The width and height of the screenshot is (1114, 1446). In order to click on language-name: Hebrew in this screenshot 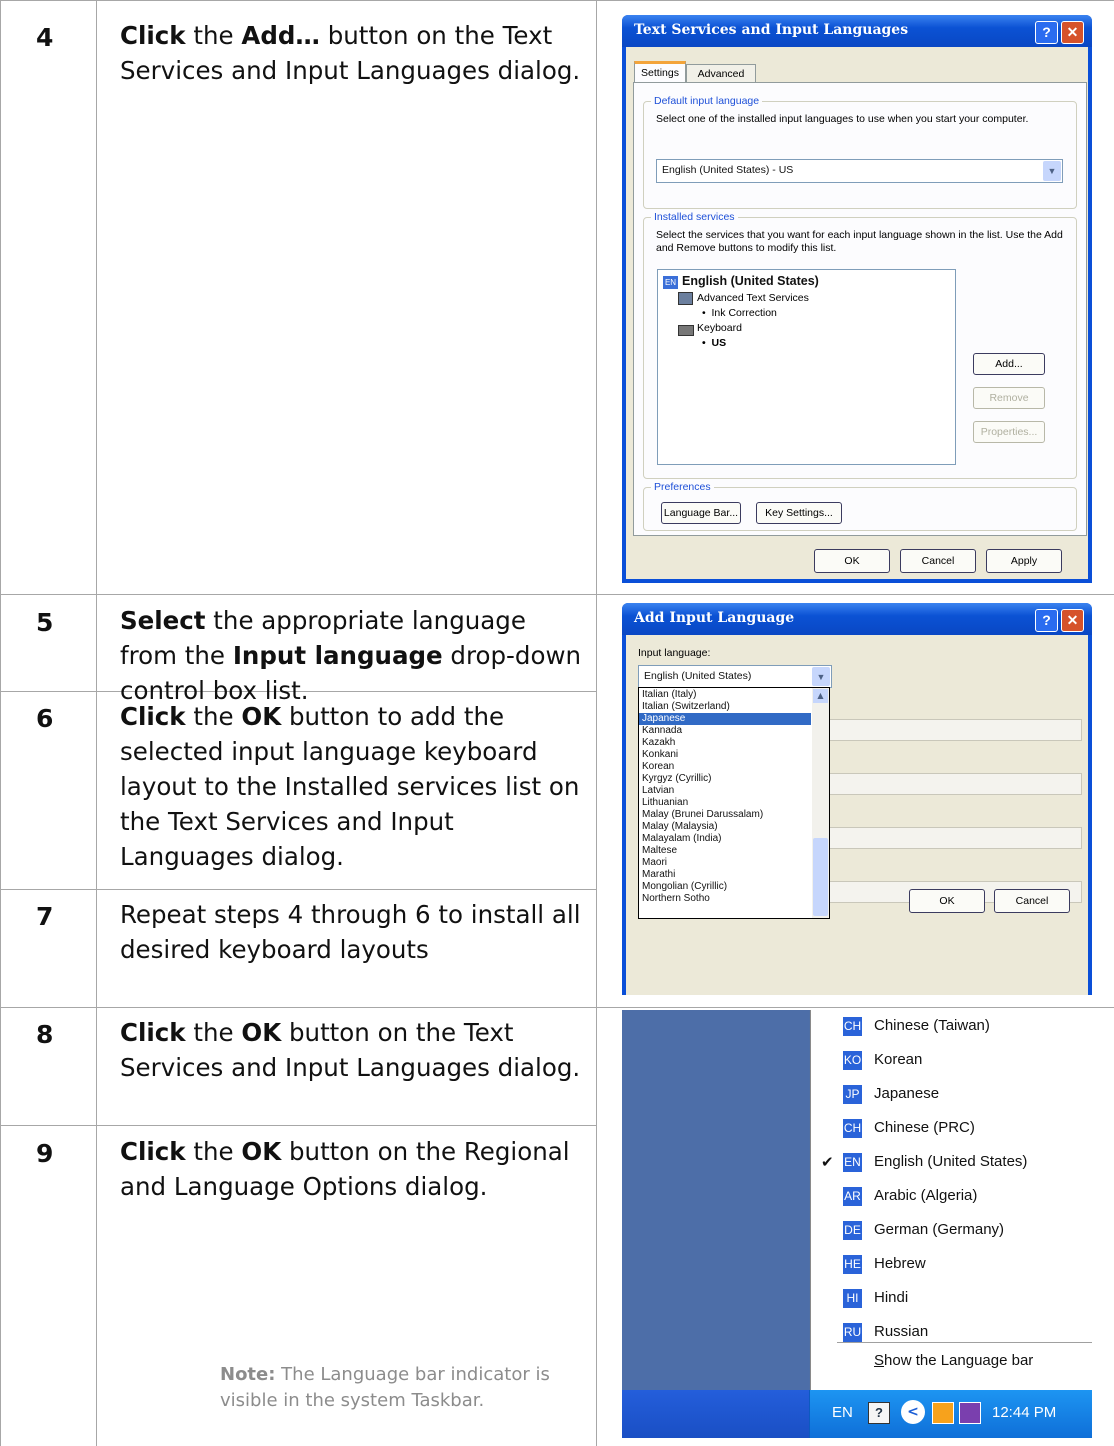, I will do `click(900, 1263)`.